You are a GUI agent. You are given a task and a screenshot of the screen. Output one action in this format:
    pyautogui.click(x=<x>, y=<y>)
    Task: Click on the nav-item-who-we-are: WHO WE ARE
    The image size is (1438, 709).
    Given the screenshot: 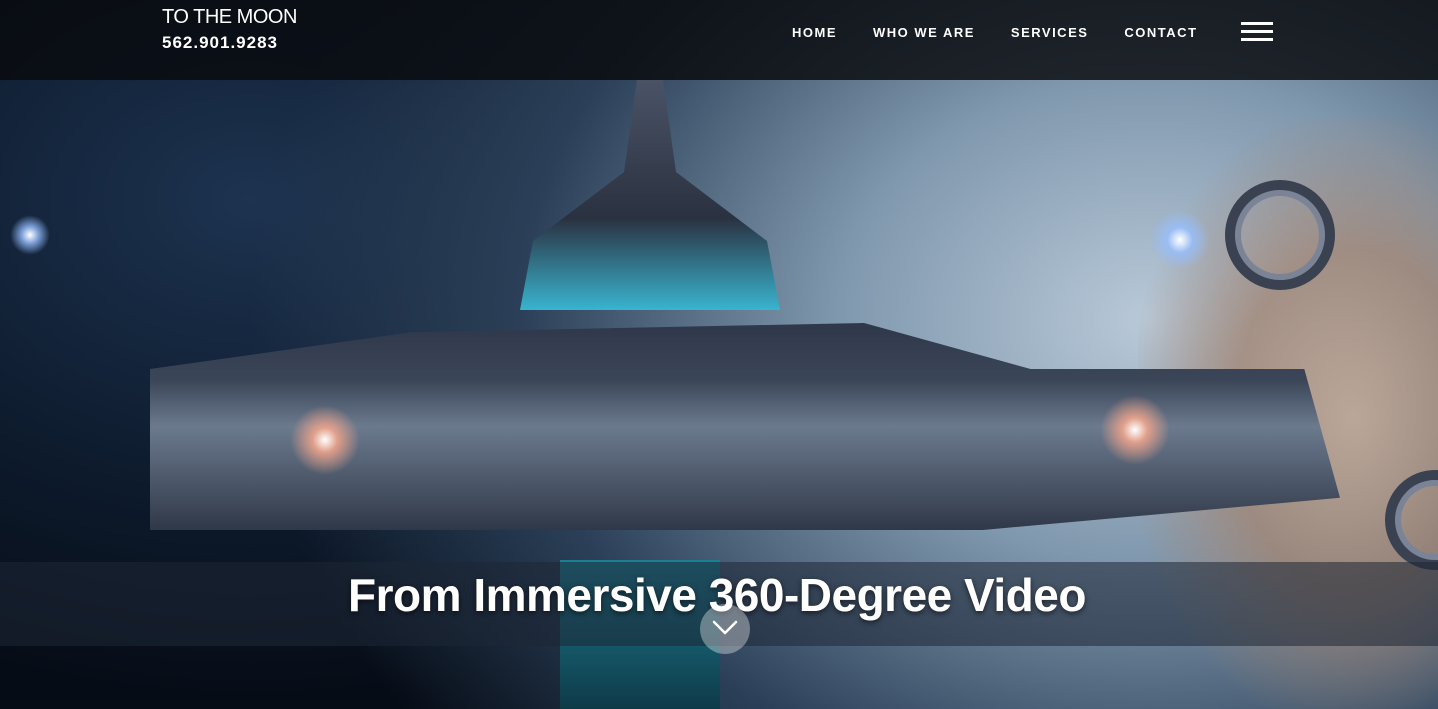 What is the action you would take?
    pyautogui.click(x=924, y=32)
    